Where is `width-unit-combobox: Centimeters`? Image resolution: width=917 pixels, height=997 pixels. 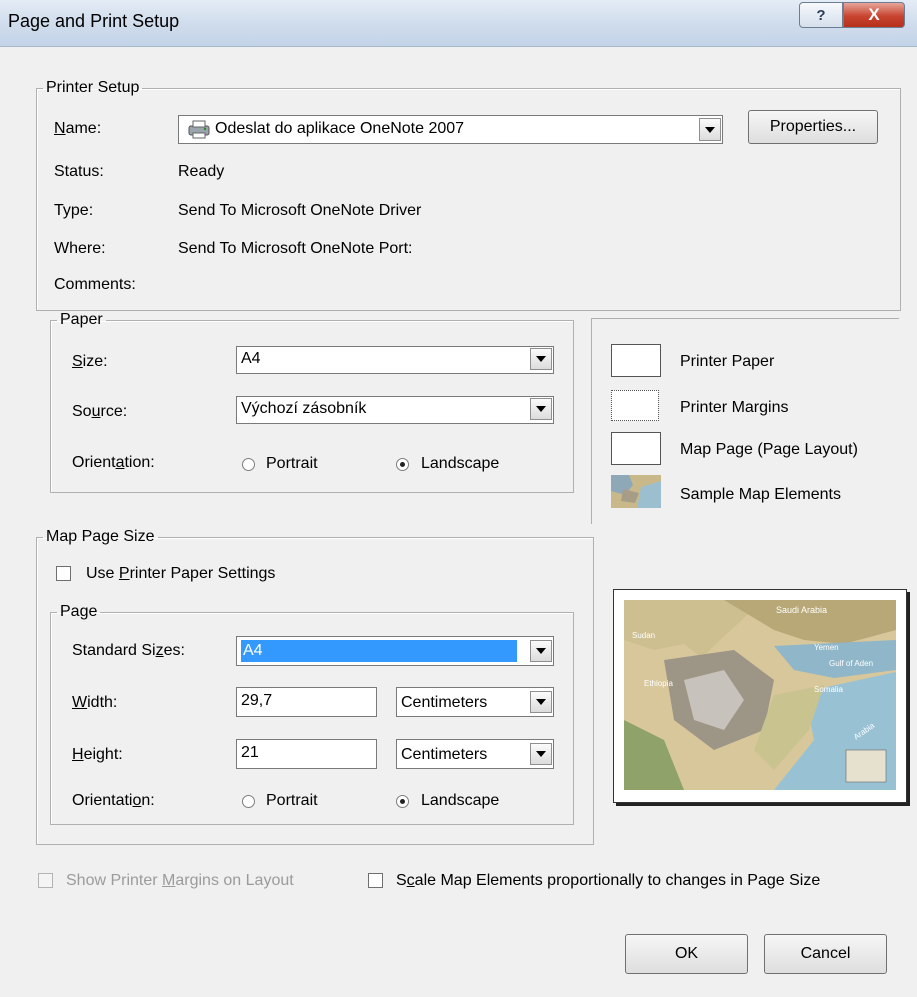
width-unit-combobox: Centimeters is located at coordinates (475, 702).